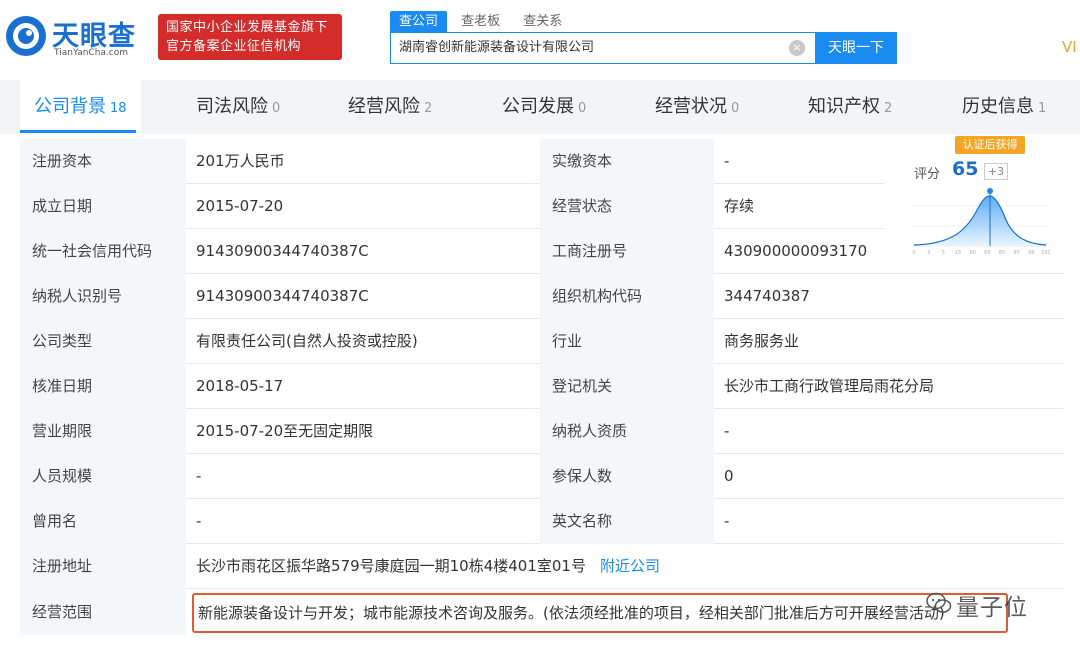 The width and height of the screenshot is (1080, 655). What do you see at coordinates (928, 253) in the screenshot?
I see `rating-axis-tick: 3` at bounding box center [928, 253].